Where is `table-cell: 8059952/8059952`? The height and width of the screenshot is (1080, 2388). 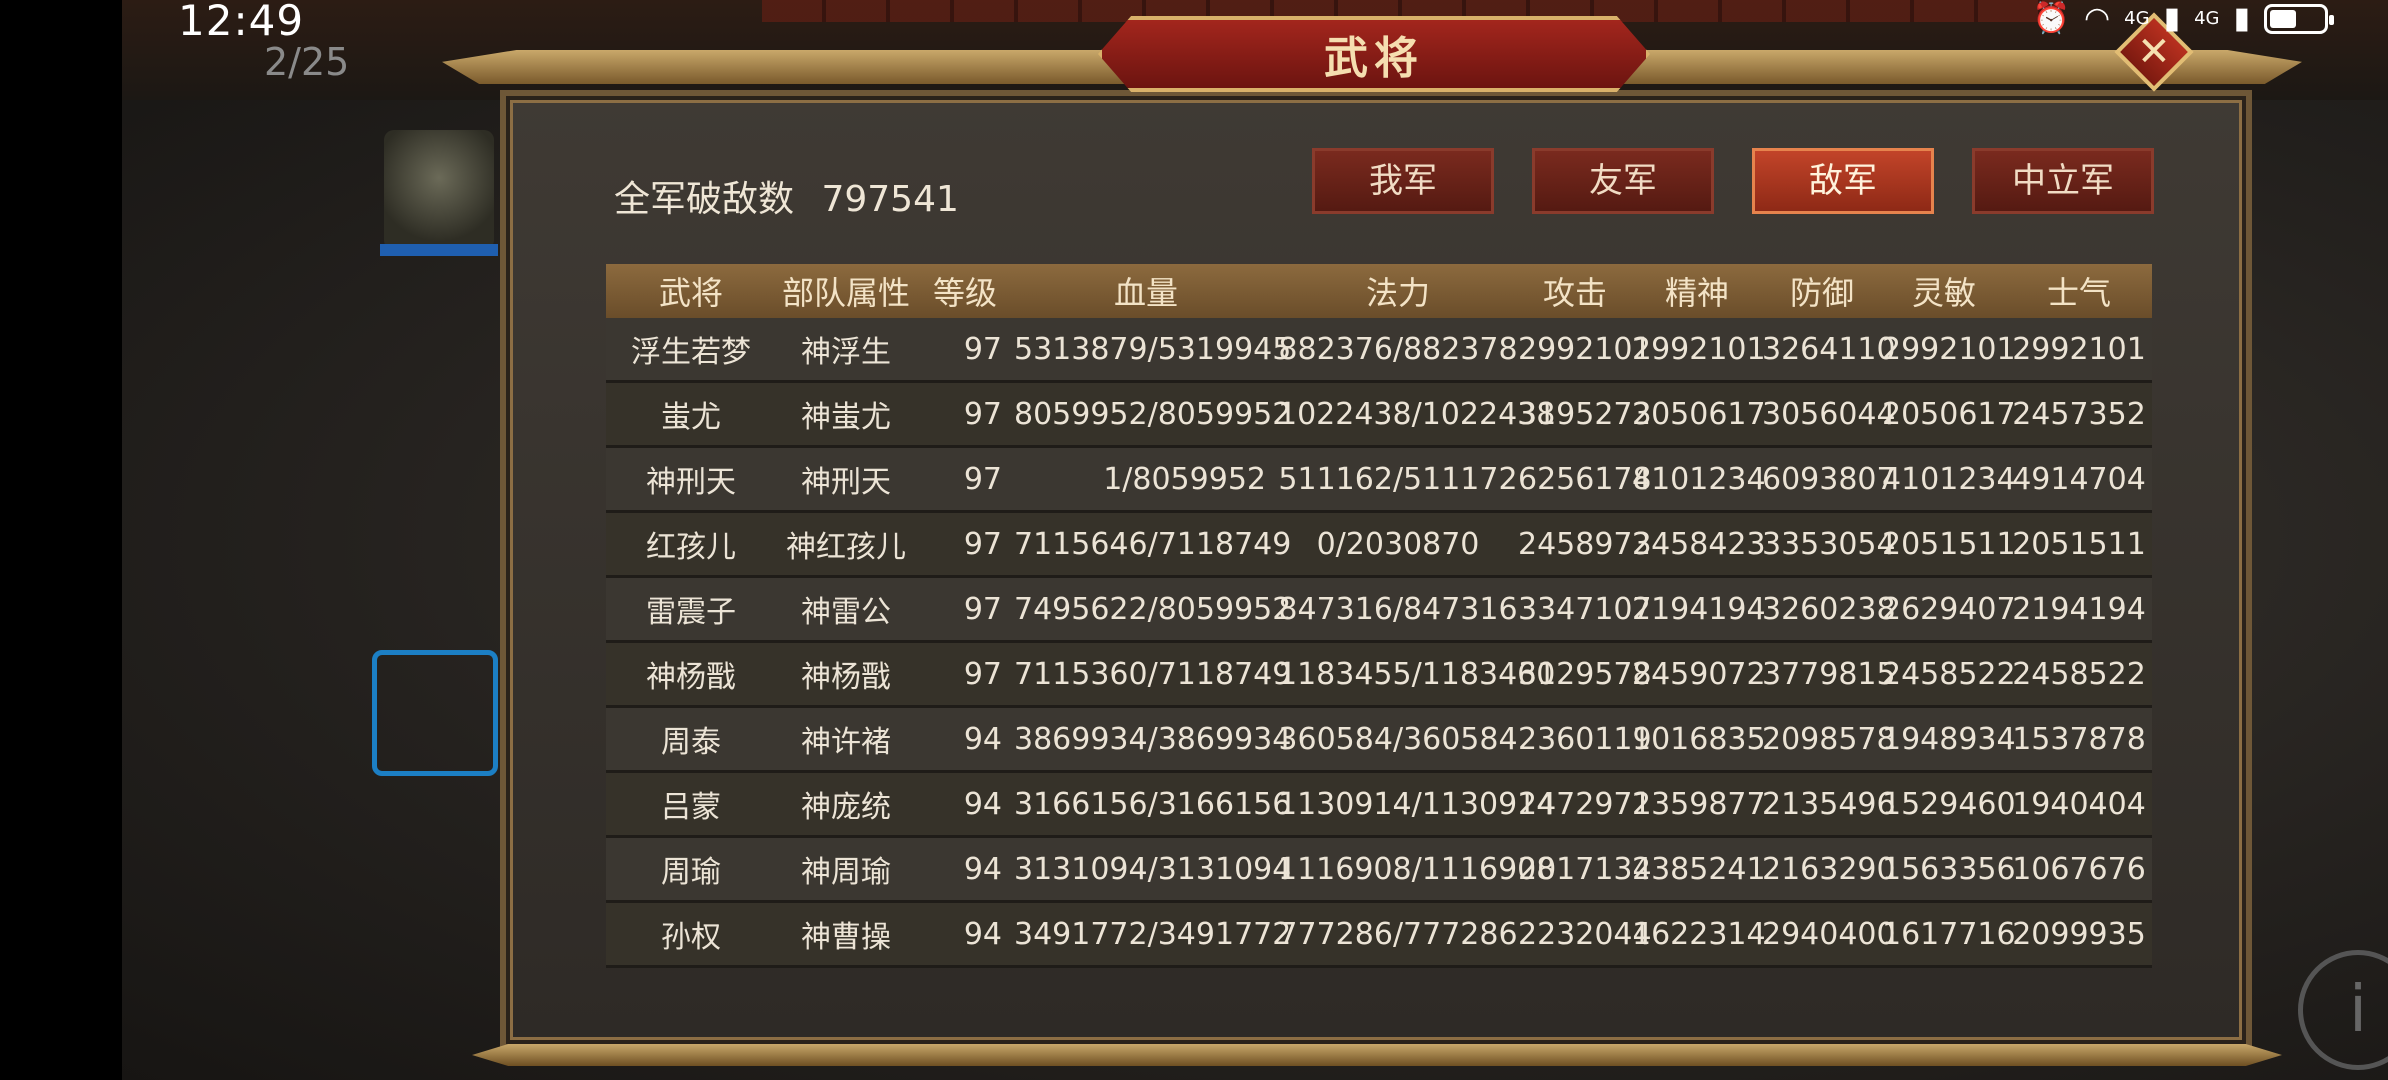 table-cell: 8059952/8059952 is located at coordinates (1152, 414).